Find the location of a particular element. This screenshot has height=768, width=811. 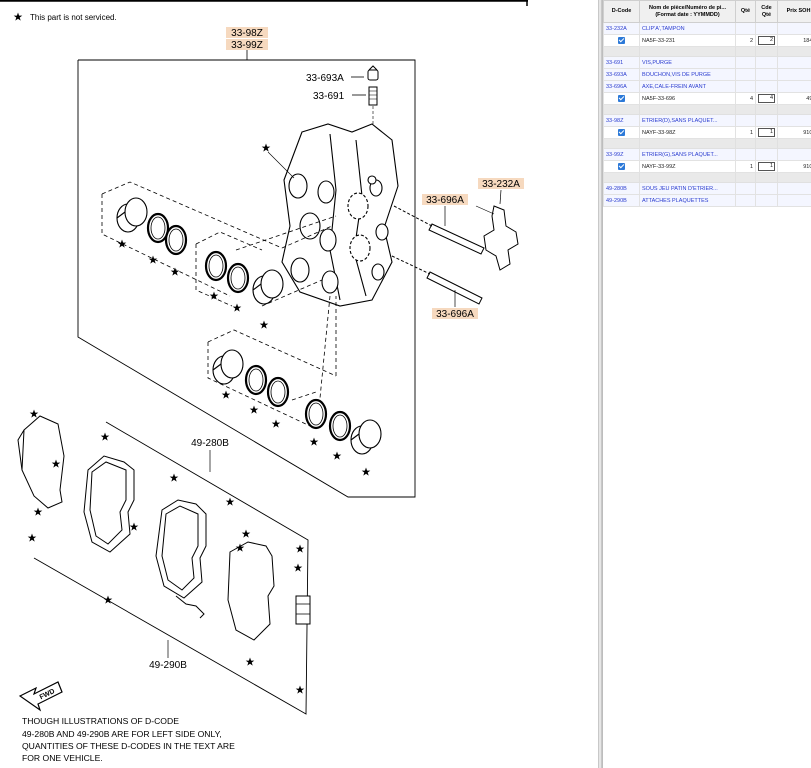

table-row-detail: NAYF-33-99Z11910,0 is located at coordinates (707, 166).